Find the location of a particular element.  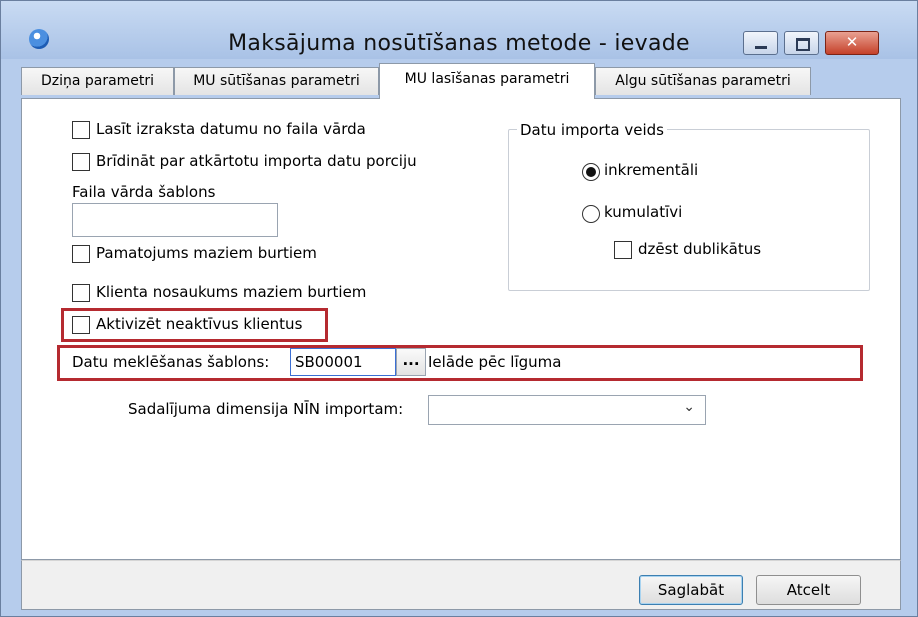

cumulative-radio is located at coordinates (591, 214).